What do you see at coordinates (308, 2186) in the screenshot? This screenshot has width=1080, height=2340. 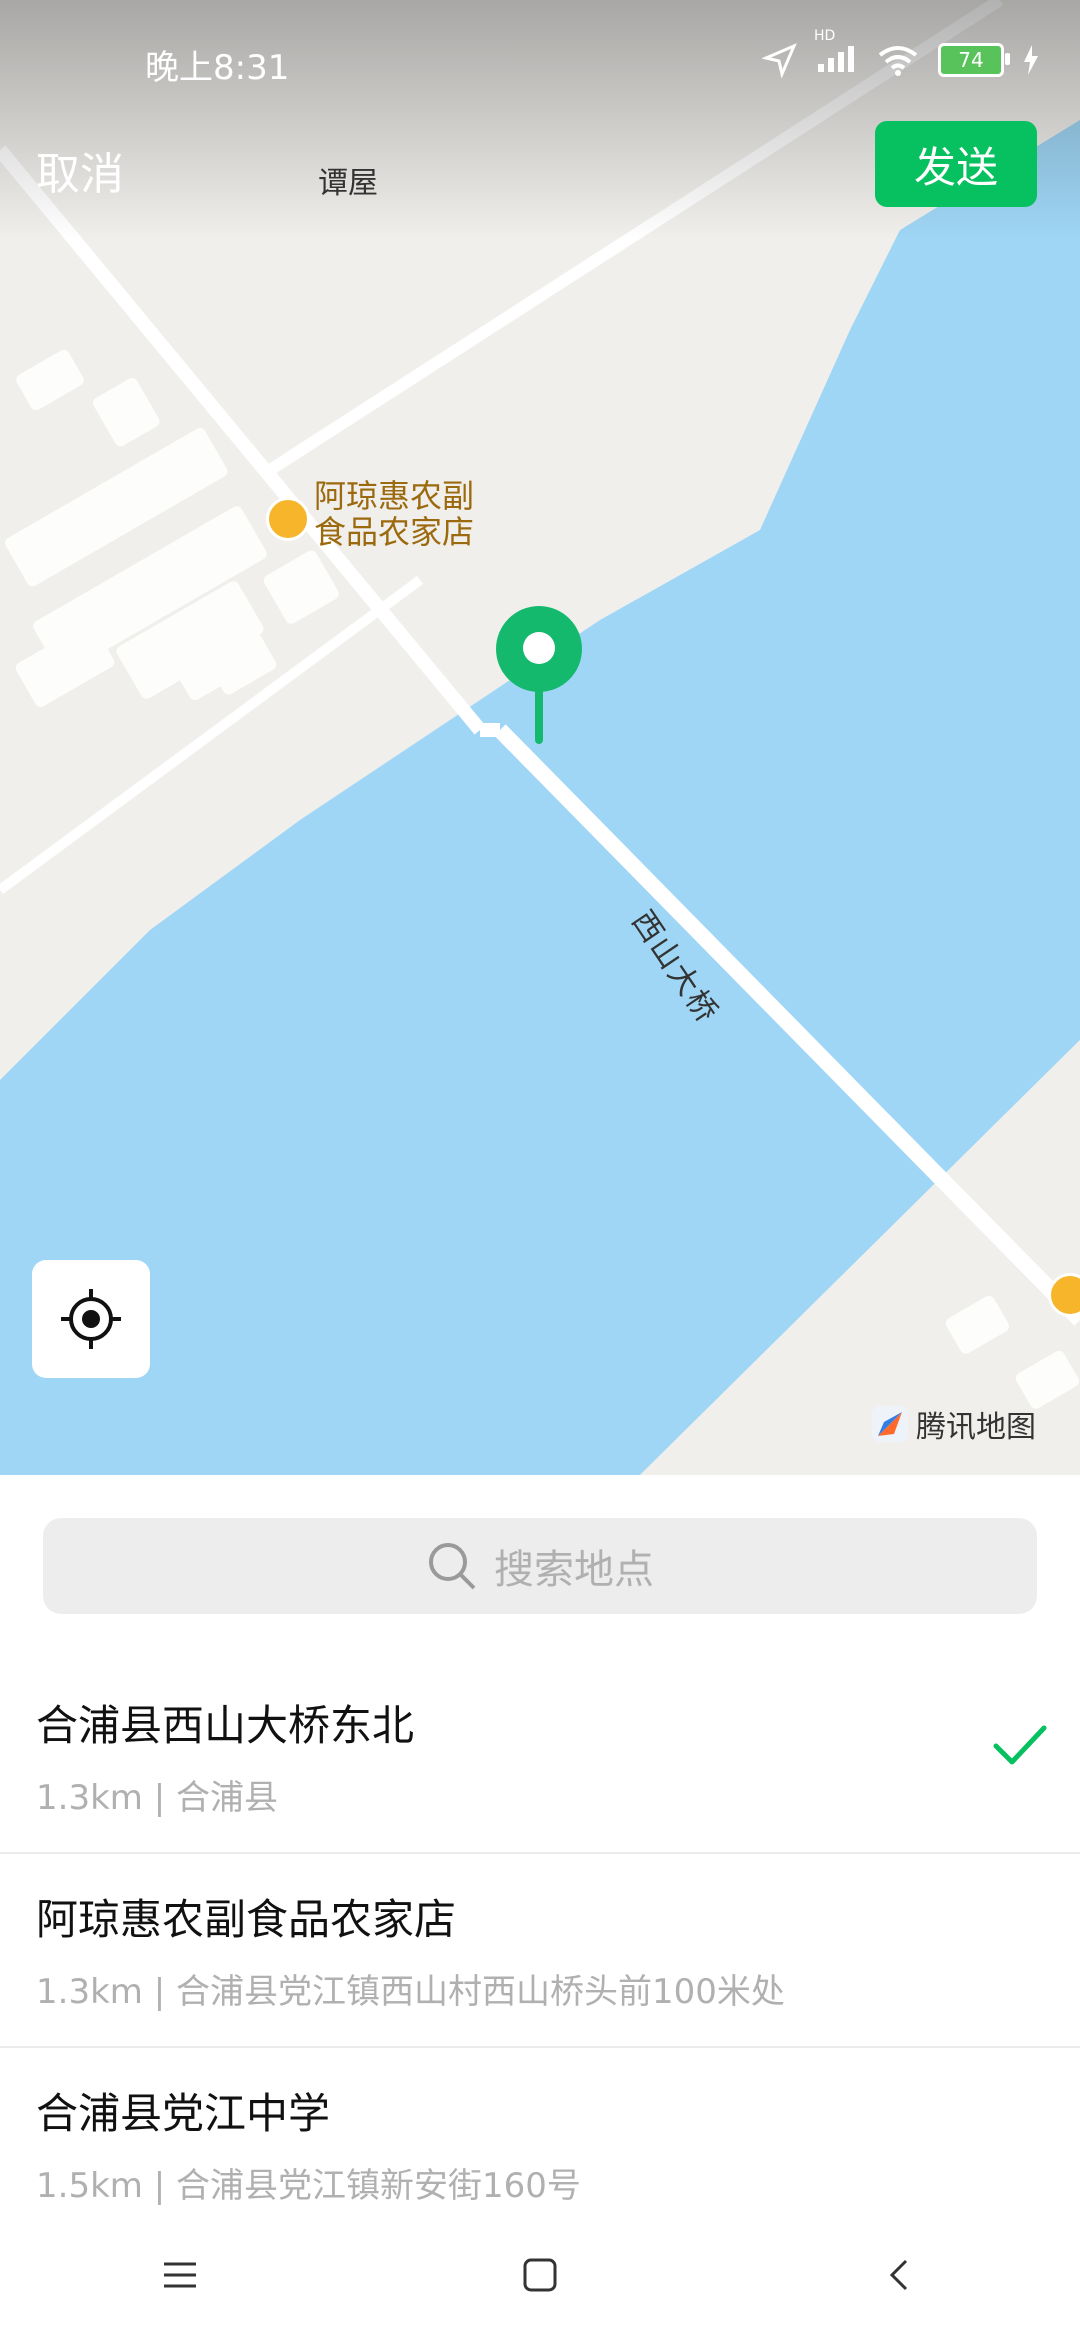 I see `item-subtitle: 1.5km | 合浦县党江镇新安街160号` at bounding box center [308, 2186].